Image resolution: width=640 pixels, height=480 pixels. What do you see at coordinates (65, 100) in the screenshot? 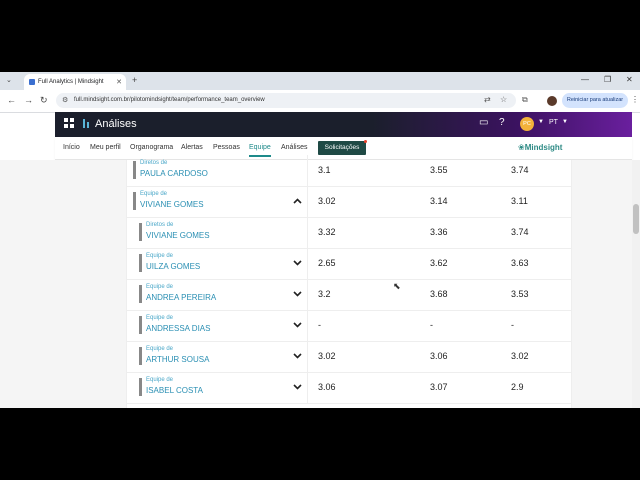
I see `site-info-icon: ⚙` at bounding box center [65, 100].